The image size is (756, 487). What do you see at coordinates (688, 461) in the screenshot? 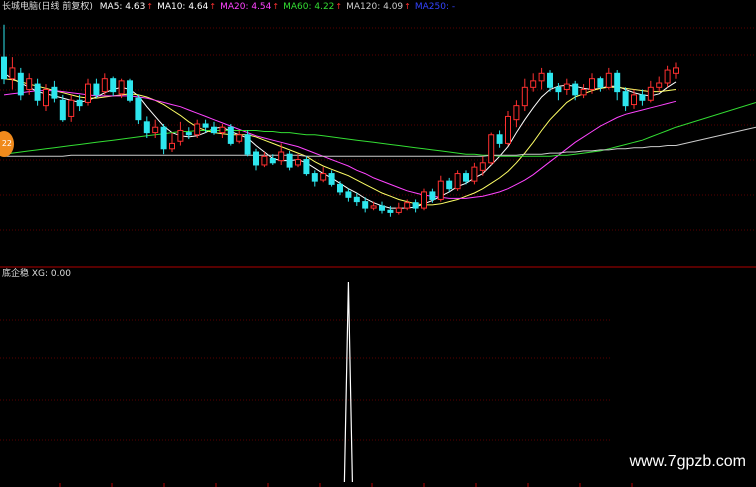
I see `watermark: www.7gpzb.com` at bounding box center [688, 461].